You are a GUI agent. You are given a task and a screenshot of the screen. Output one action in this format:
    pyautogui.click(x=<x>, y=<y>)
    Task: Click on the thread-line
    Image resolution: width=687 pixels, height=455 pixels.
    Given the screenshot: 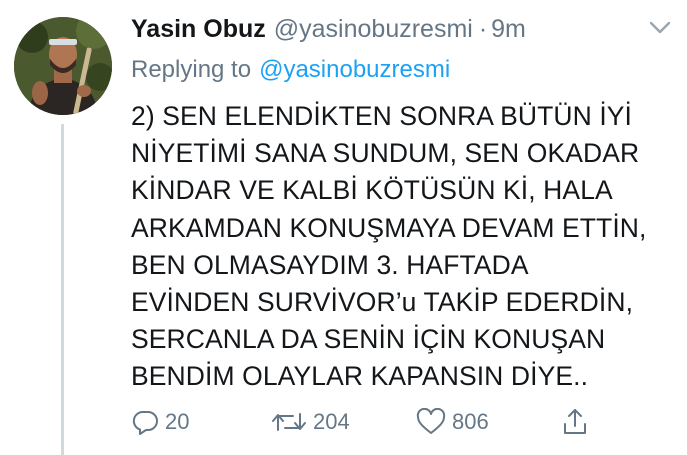 What is the action you would take?
    pyautogui.click(x=62, y=289)
    